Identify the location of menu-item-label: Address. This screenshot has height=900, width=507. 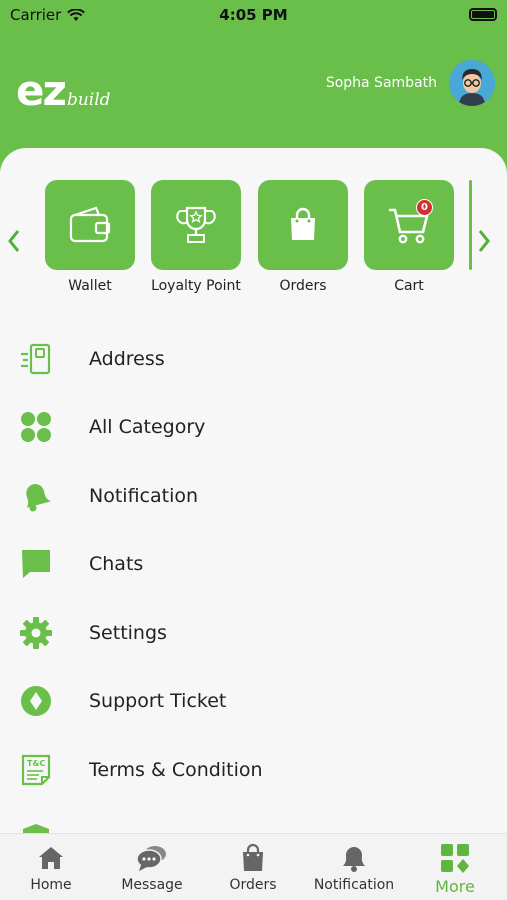
(127, 359).